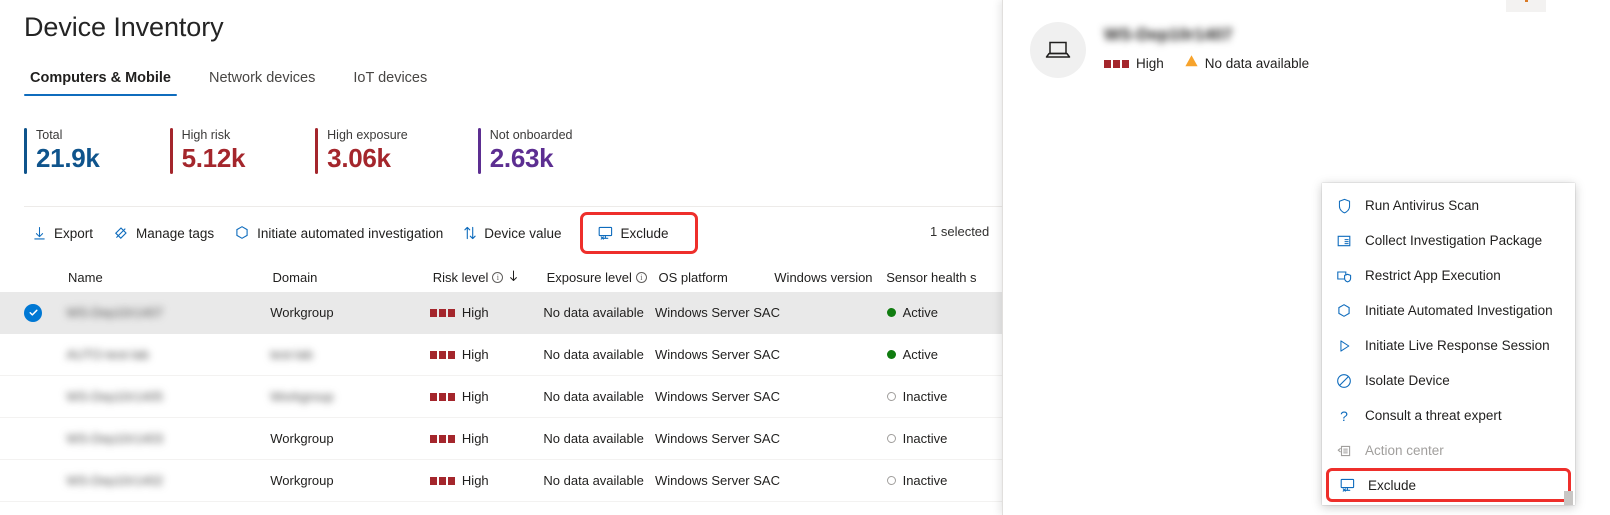 The height and width of the screenshot is (515, 1610). I want to click on stat-value: 5.12k, so click(213, 158).